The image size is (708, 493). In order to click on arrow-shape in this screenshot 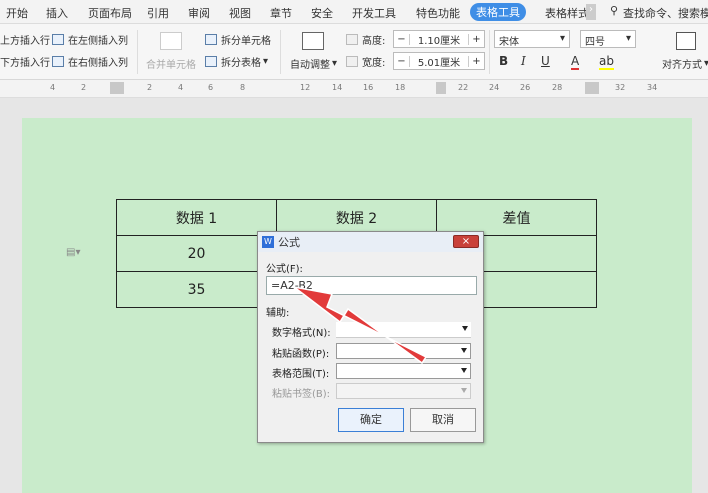, I will do `click(360, 325)`.